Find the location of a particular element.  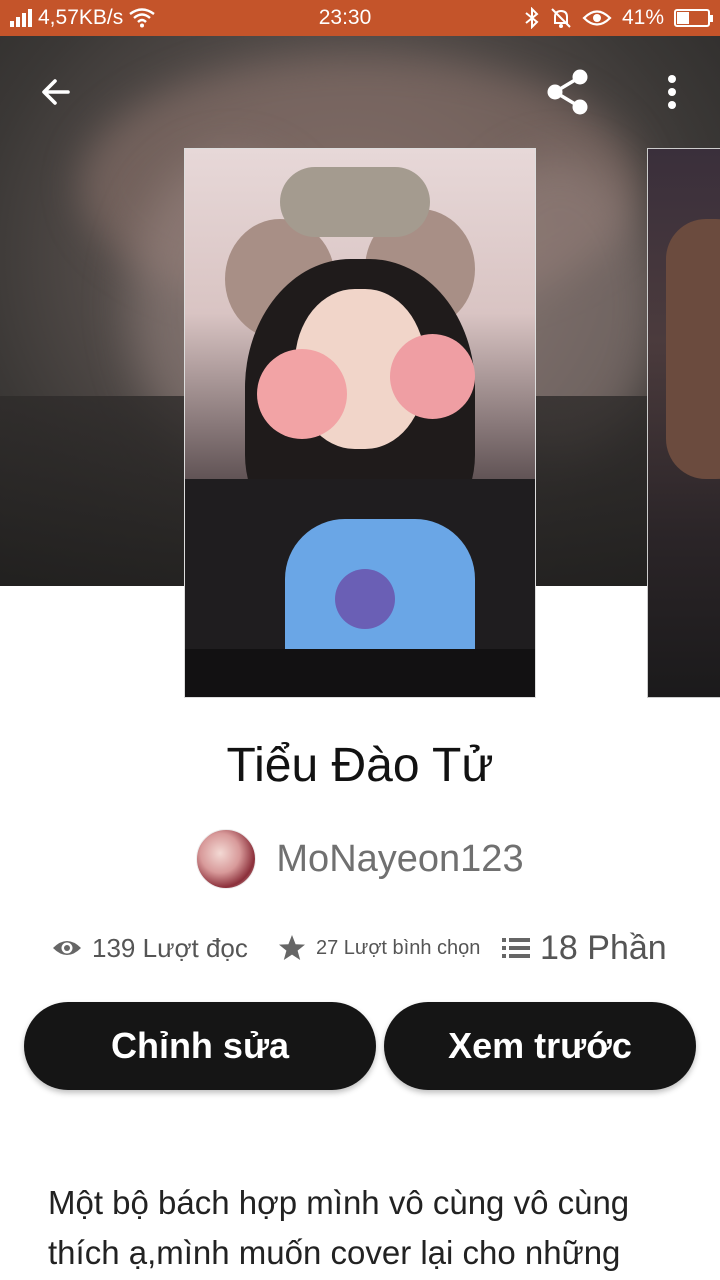

battery-percent: 41% is located at coordinates (642, 17).